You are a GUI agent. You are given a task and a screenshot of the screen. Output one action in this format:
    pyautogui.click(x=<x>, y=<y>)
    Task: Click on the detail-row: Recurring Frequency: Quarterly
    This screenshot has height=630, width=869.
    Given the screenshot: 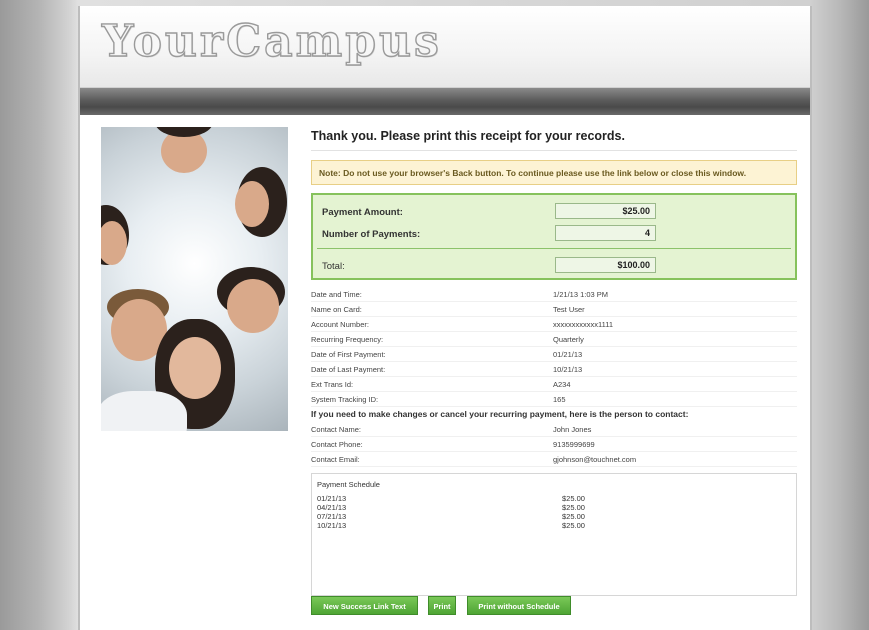 What is the action you would take?
    pyautogui.click(x=554, y=339)
    